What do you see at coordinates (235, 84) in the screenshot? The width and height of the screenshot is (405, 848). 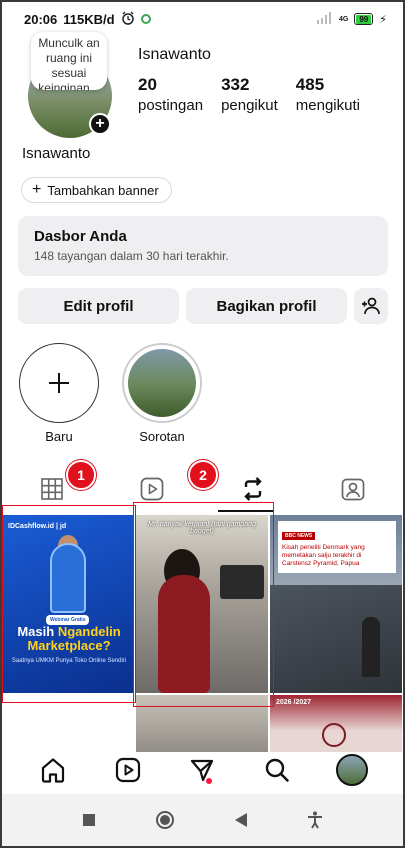 I see `stat-followers-value: 332` at bounding box center [235, 84].